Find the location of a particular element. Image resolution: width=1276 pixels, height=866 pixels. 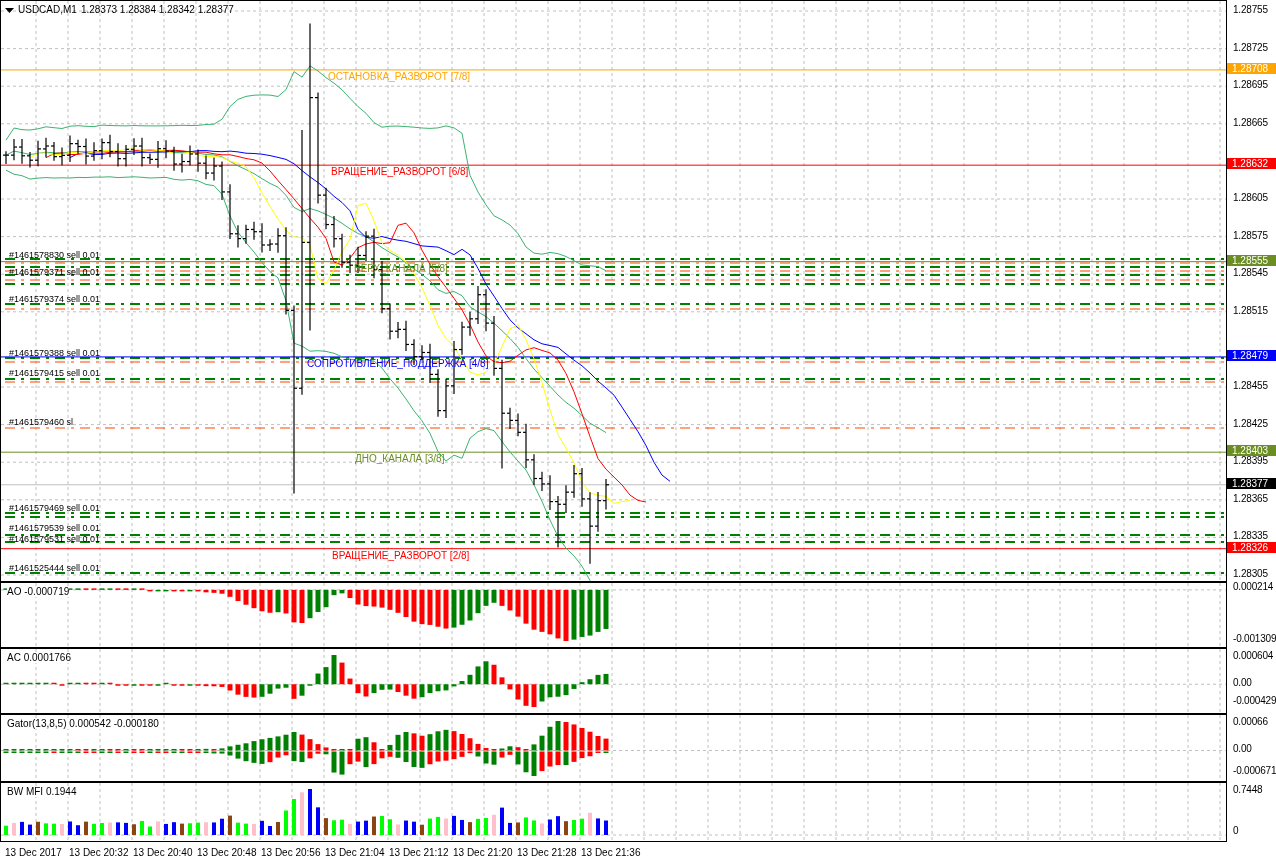

order-label: #1461578830 sell 0.01 is located at coordinates (55, 255).